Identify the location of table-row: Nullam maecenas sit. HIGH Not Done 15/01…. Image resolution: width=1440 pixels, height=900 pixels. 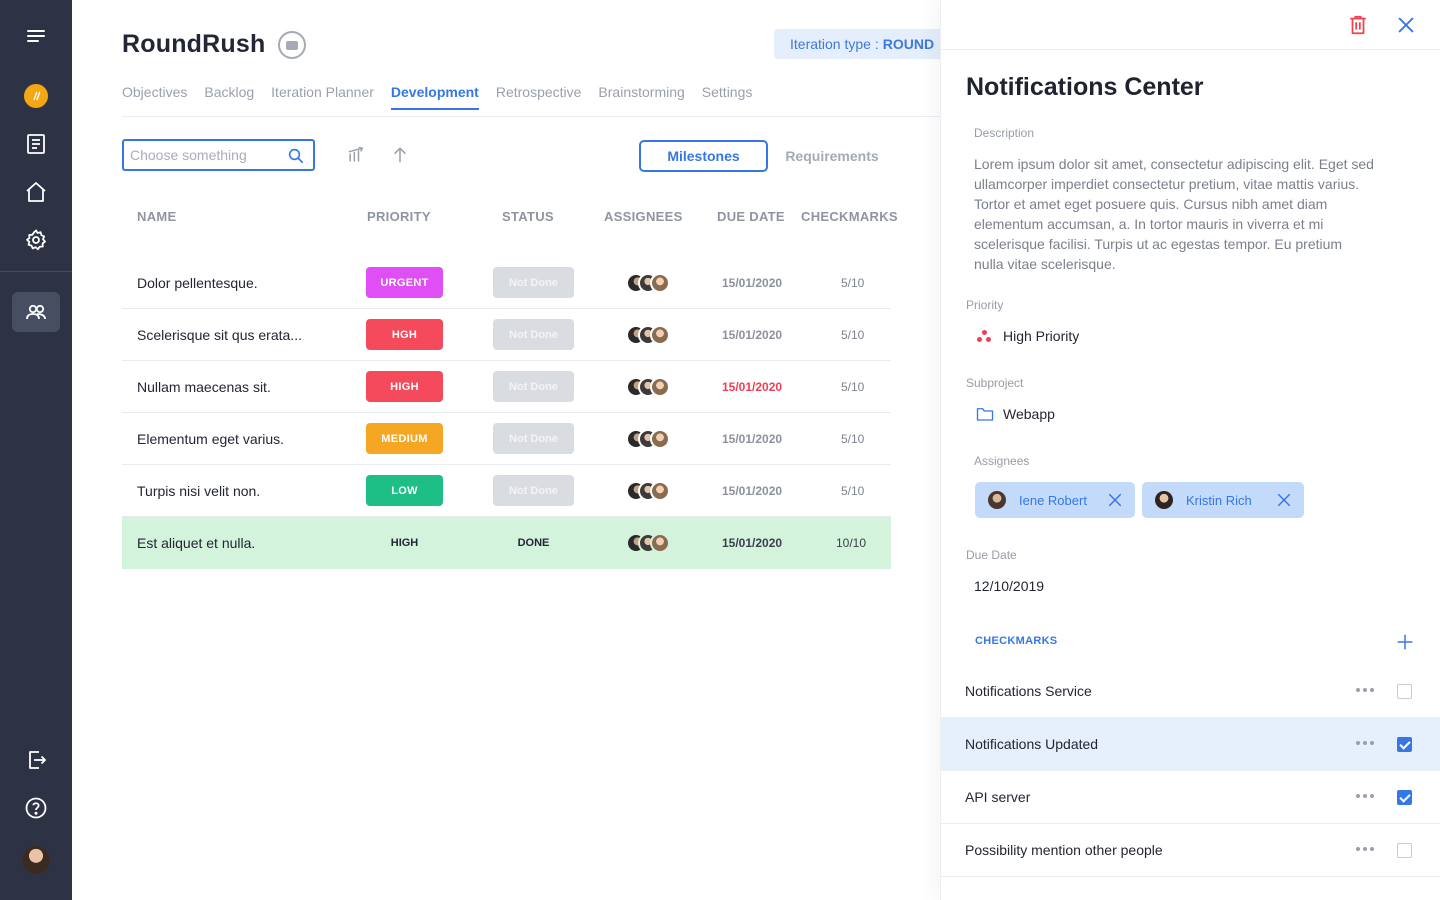
(506, 387).